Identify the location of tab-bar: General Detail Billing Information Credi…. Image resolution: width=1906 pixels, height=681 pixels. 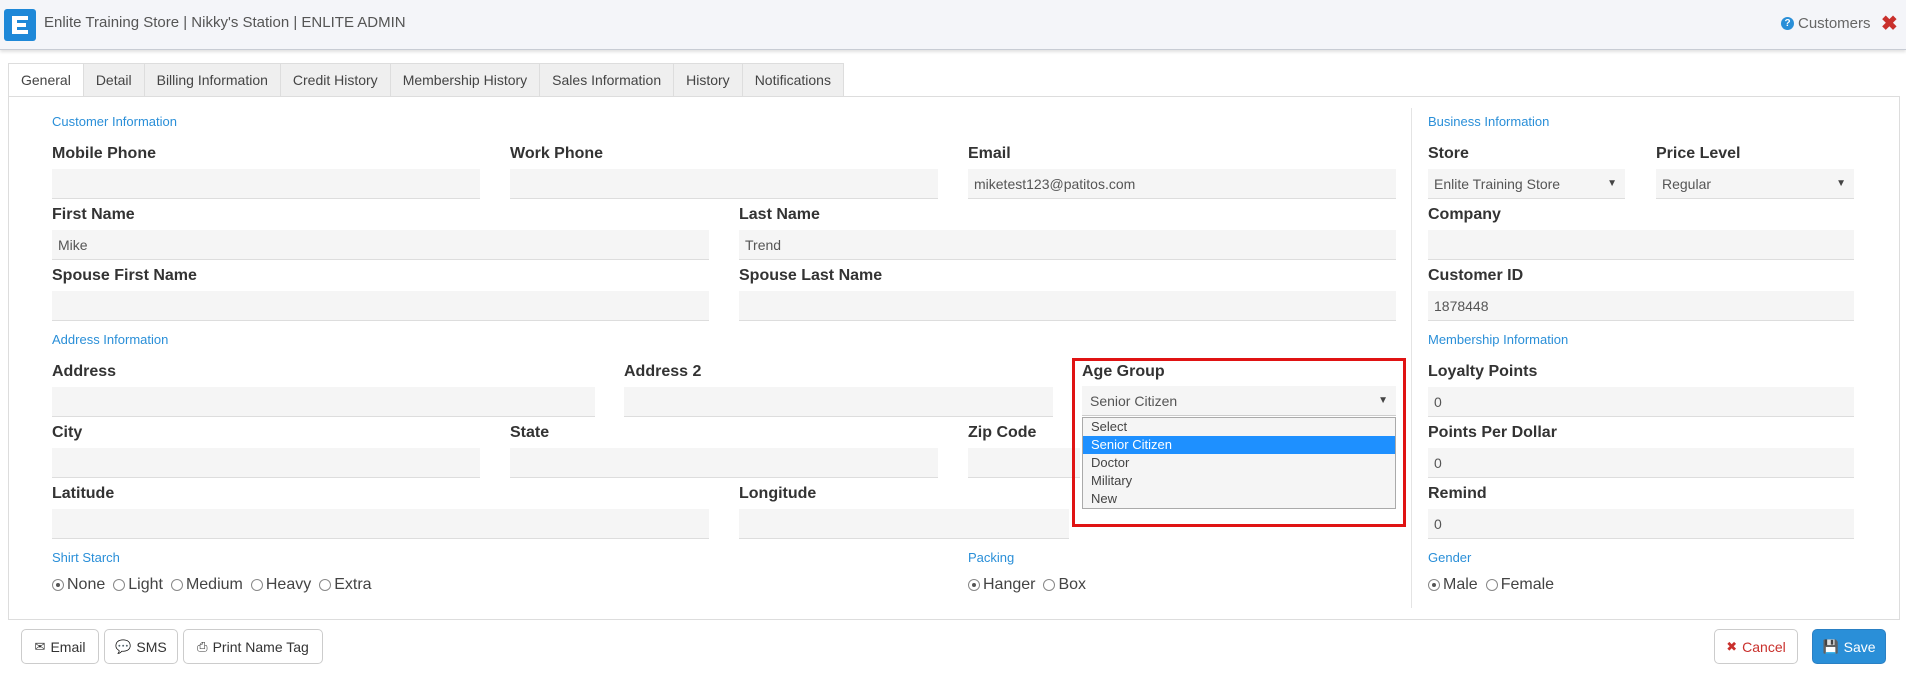
(426, 80).